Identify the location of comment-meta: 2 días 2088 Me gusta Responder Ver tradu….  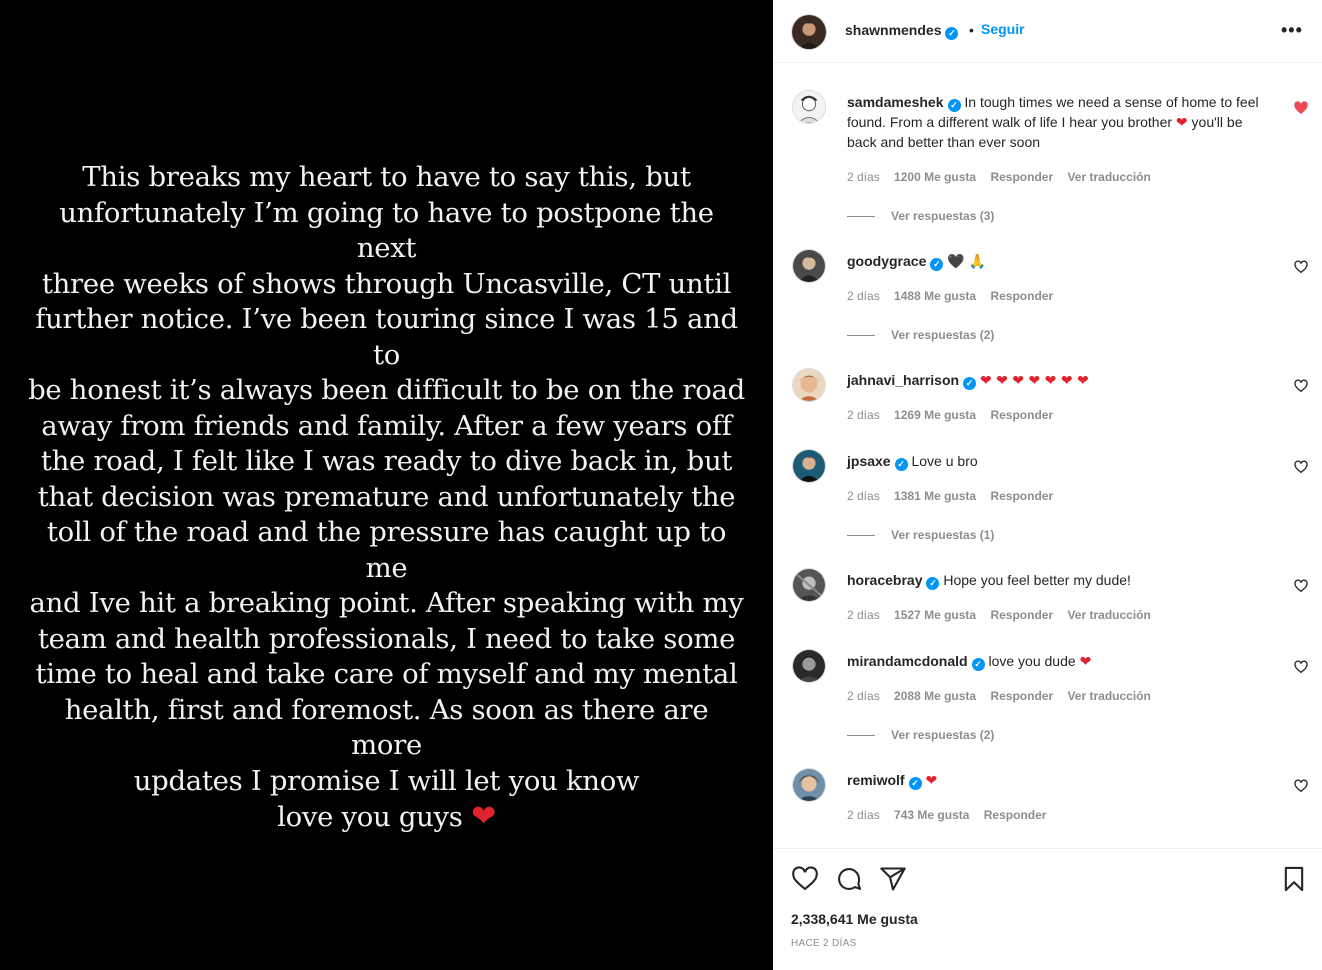
(1004, 696).